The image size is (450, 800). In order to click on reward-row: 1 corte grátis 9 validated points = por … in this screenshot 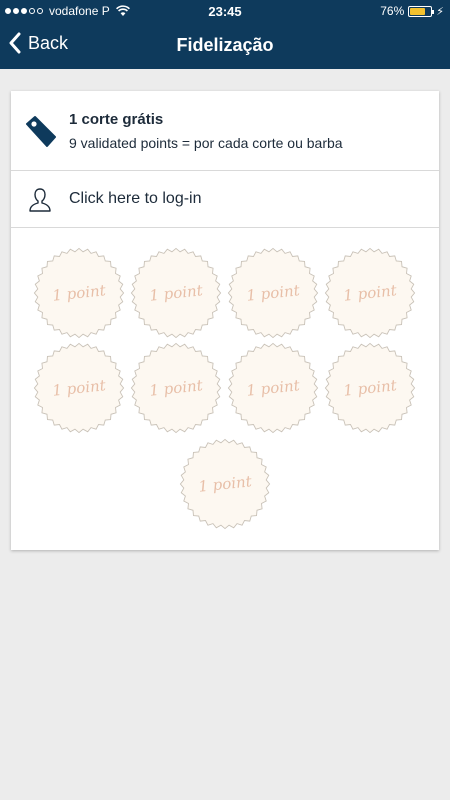, I will do `click(225, 131)`.